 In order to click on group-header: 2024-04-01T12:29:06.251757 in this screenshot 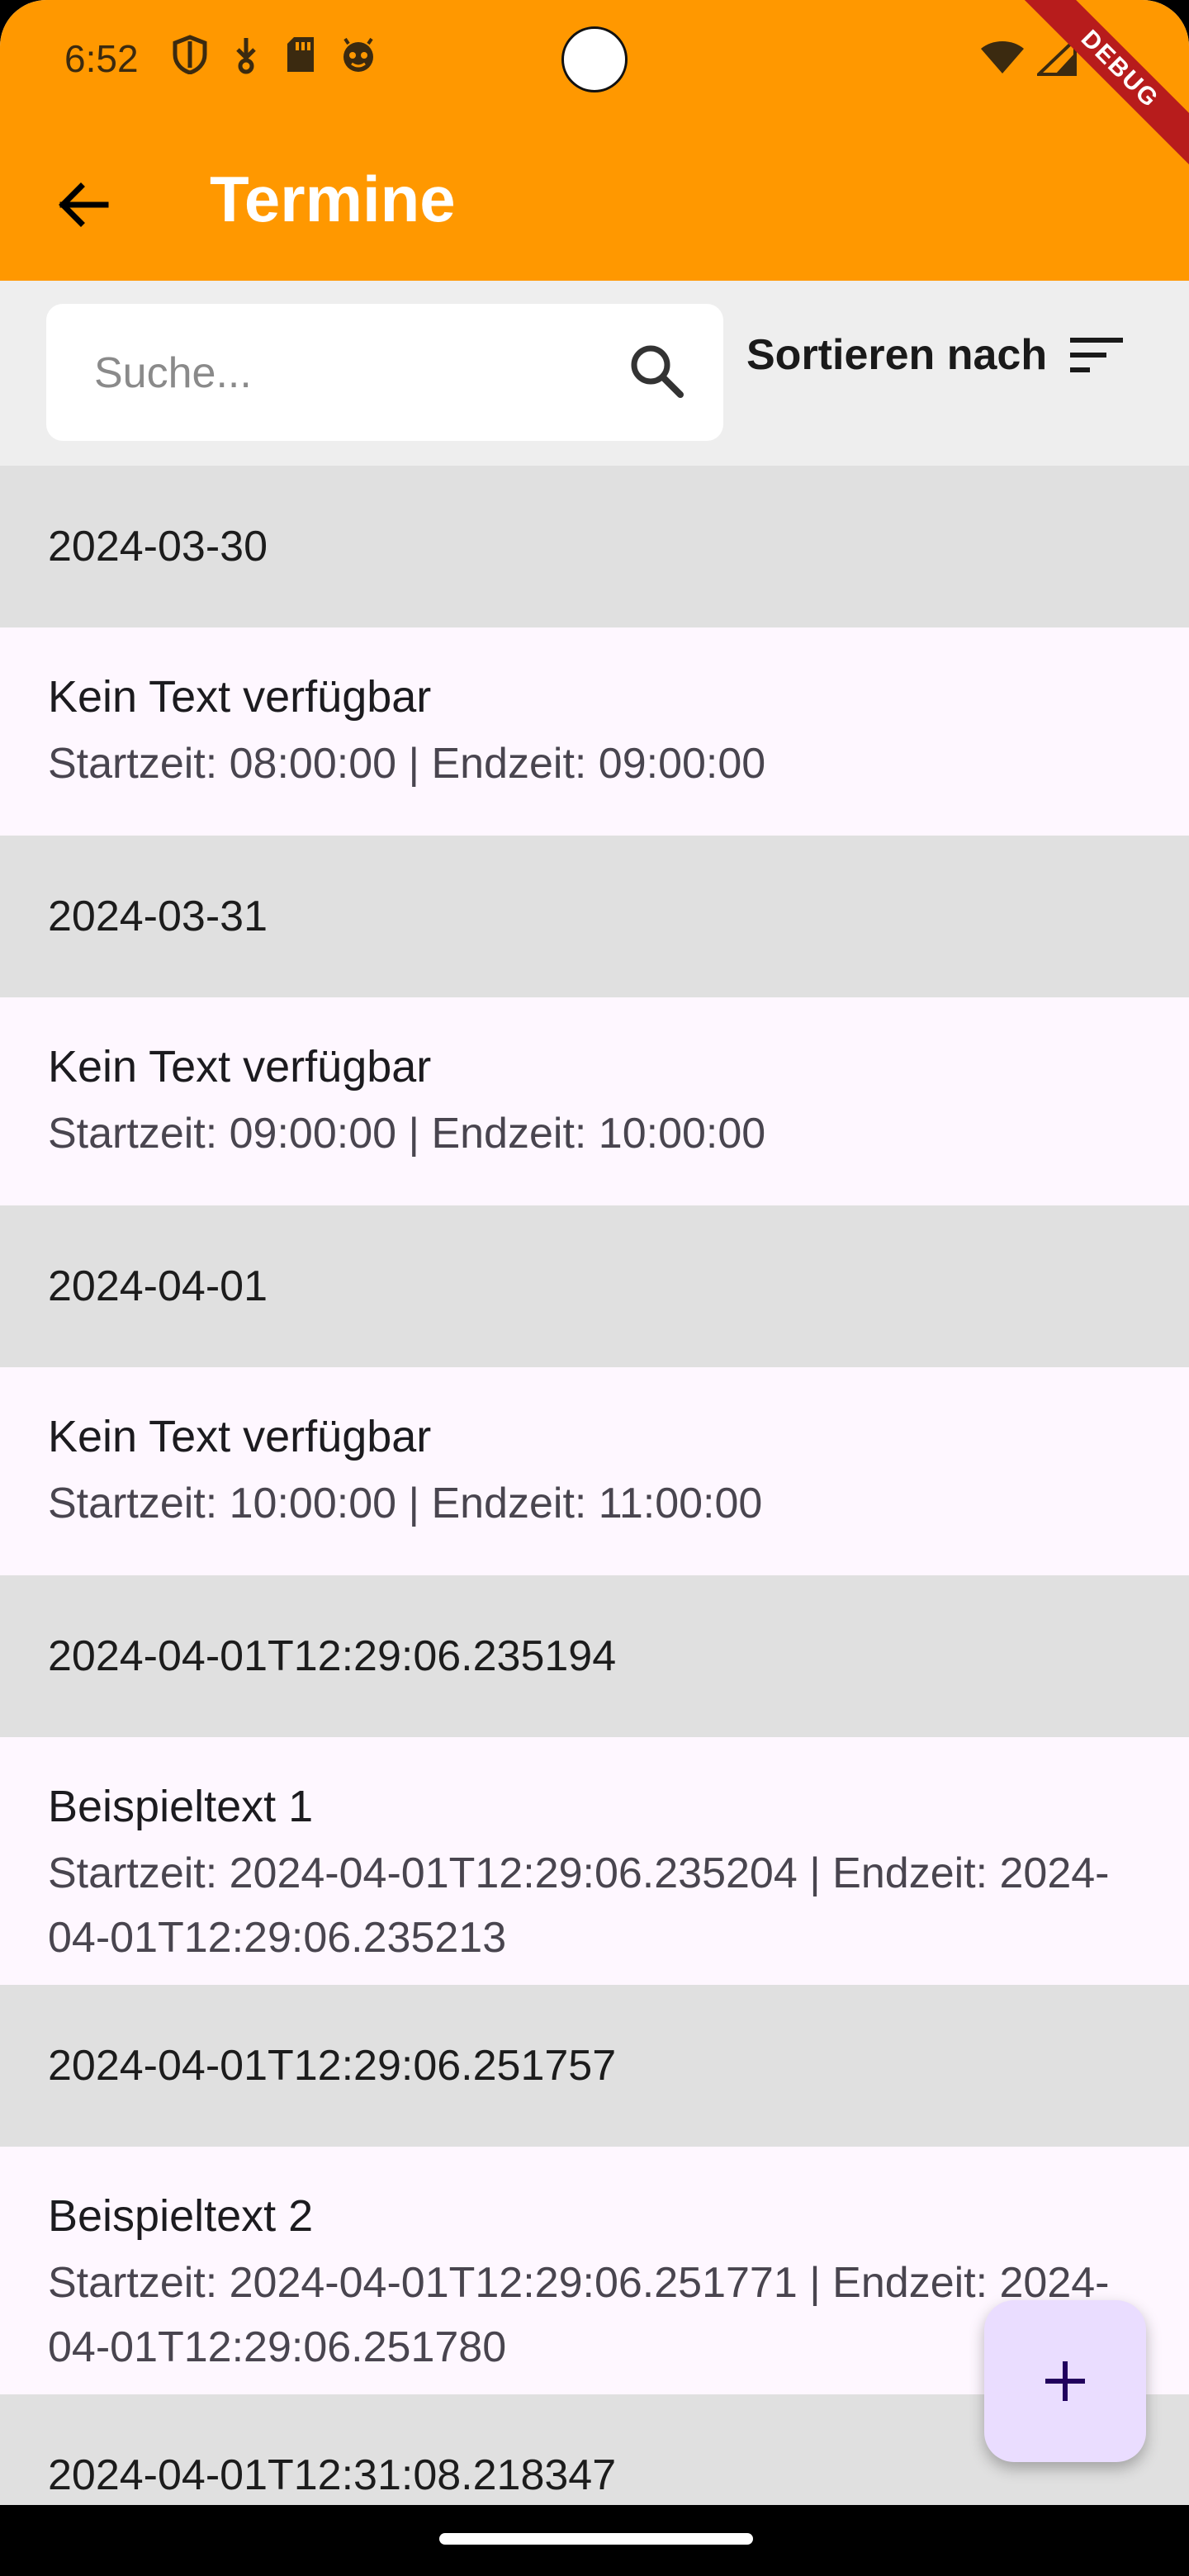, I will do `click(594, 2066)`.